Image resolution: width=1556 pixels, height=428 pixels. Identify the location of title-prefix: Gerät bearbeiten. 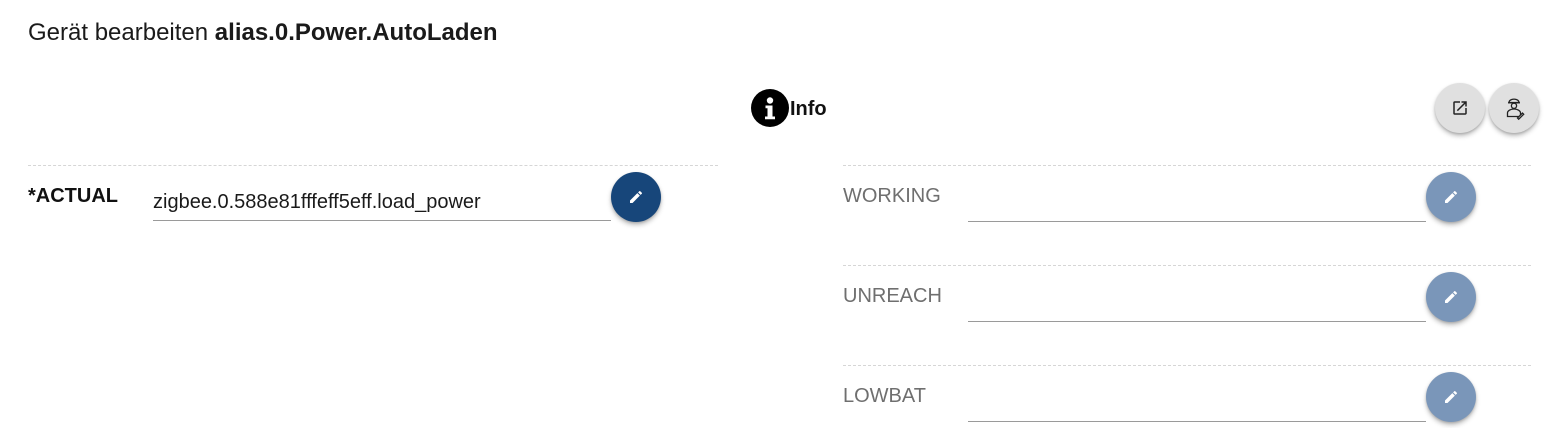
(118, 32).